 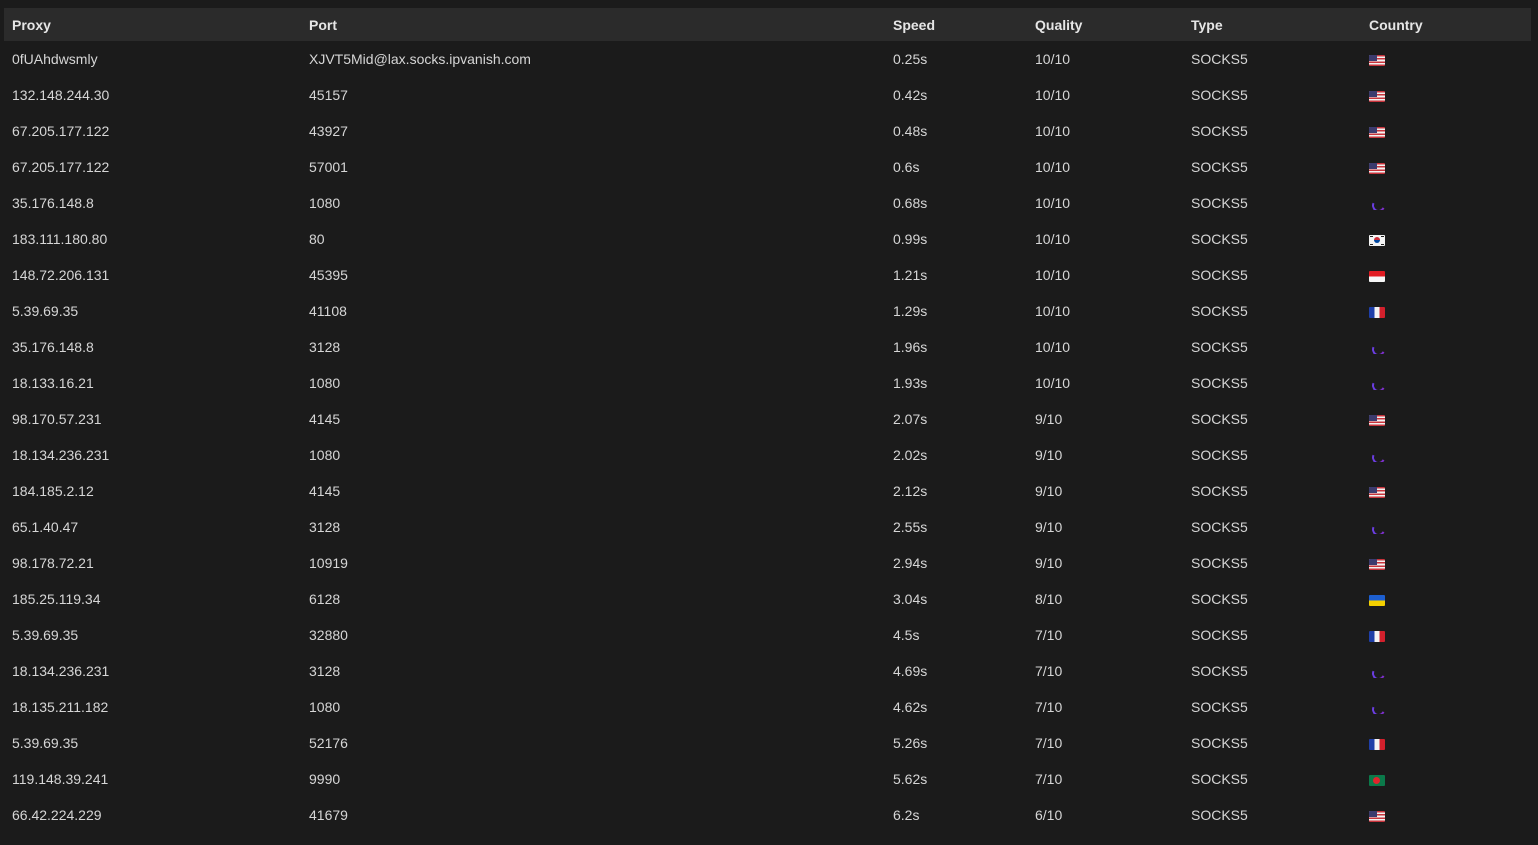 I want to click on table-row: 18.134.236.231 1080 2.02s 9/10 SOCKS5, so click(x=767, y=455).